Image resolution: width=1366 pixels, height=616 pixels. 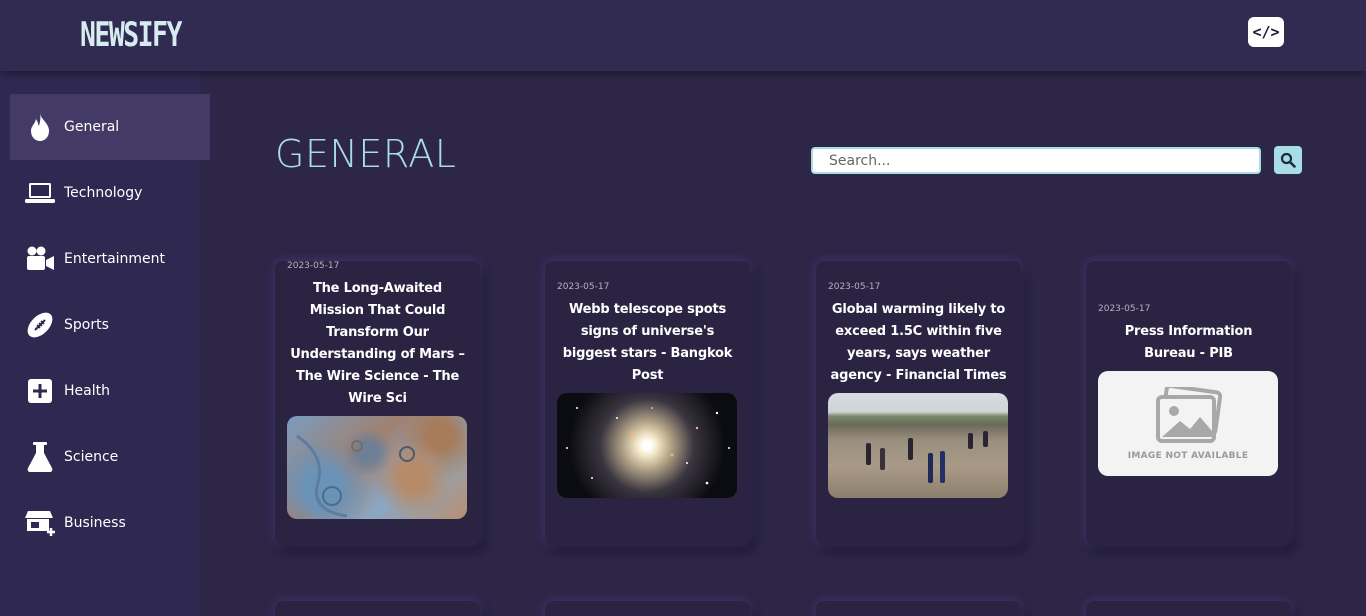 I want to click on search-input, so click(x=1036, y=160).